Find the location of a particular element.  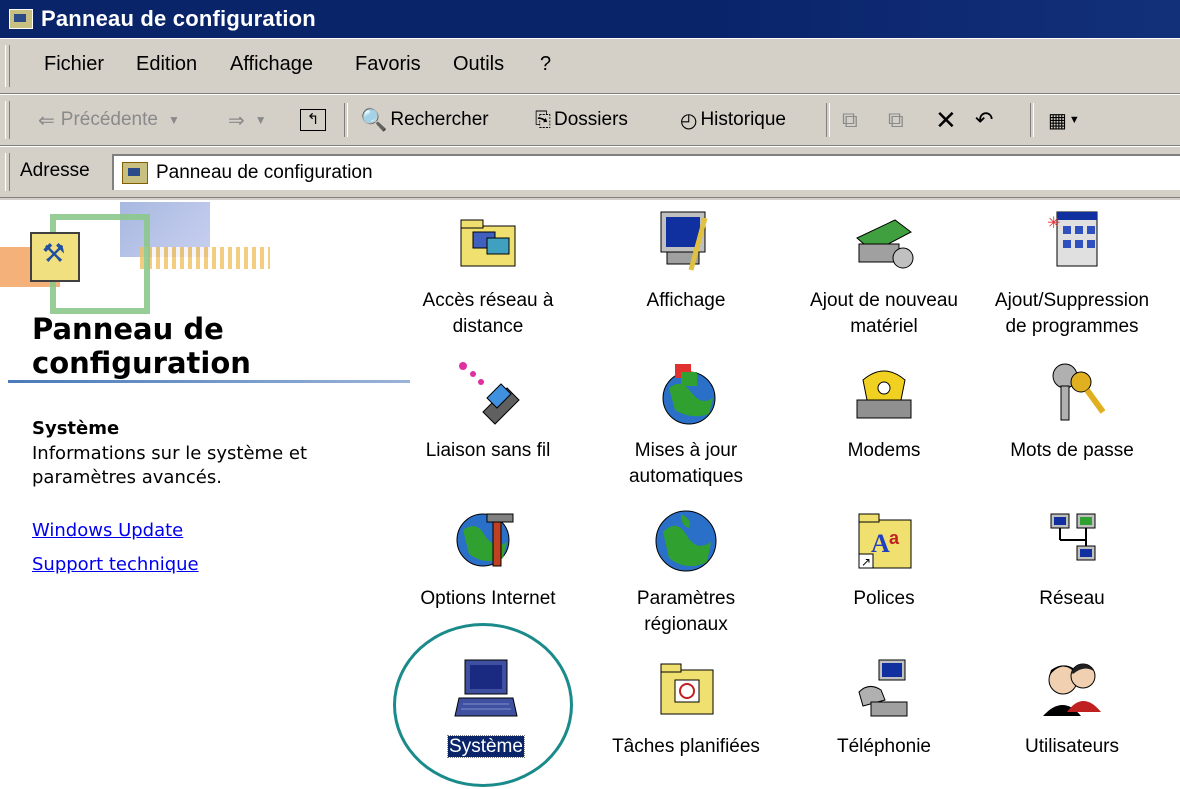

telephony-icon is located at coordinates (884, 689).